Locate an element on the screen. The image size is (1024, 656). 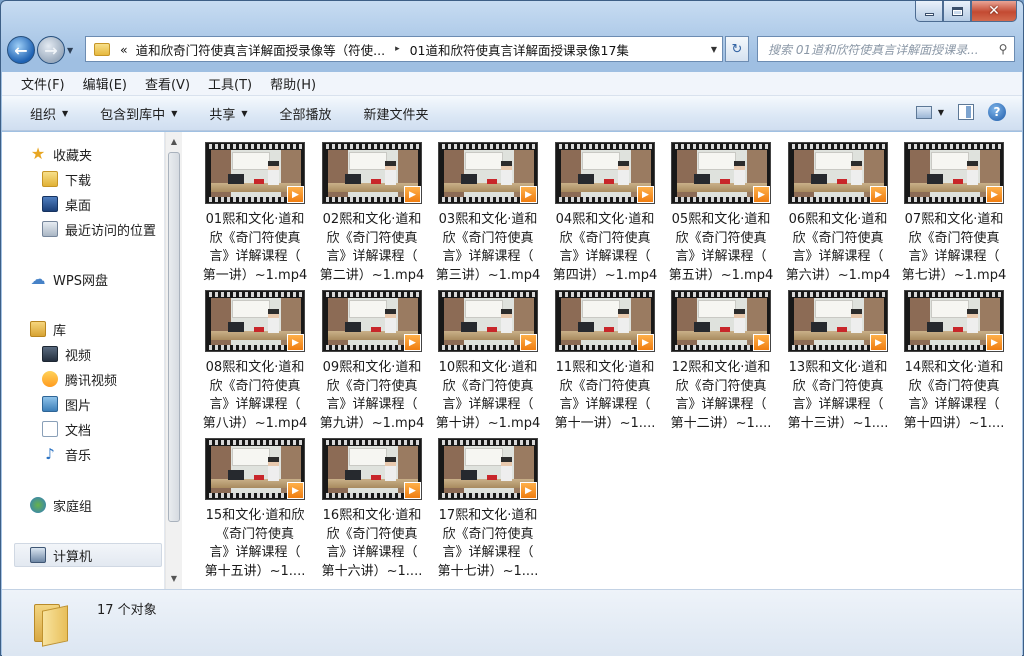
cloud-icon: ☁ is located at coordinates (38, 279).